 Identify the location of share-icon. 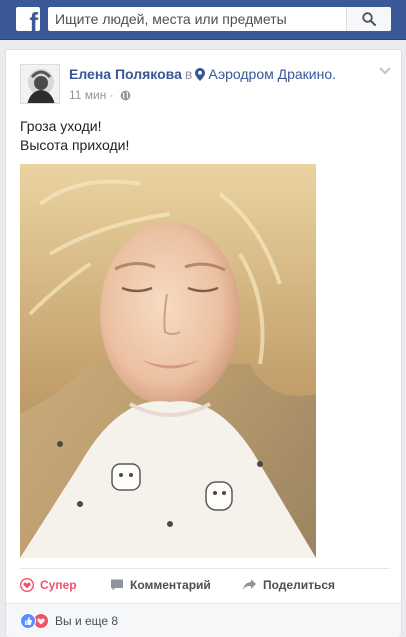
(249, 584).